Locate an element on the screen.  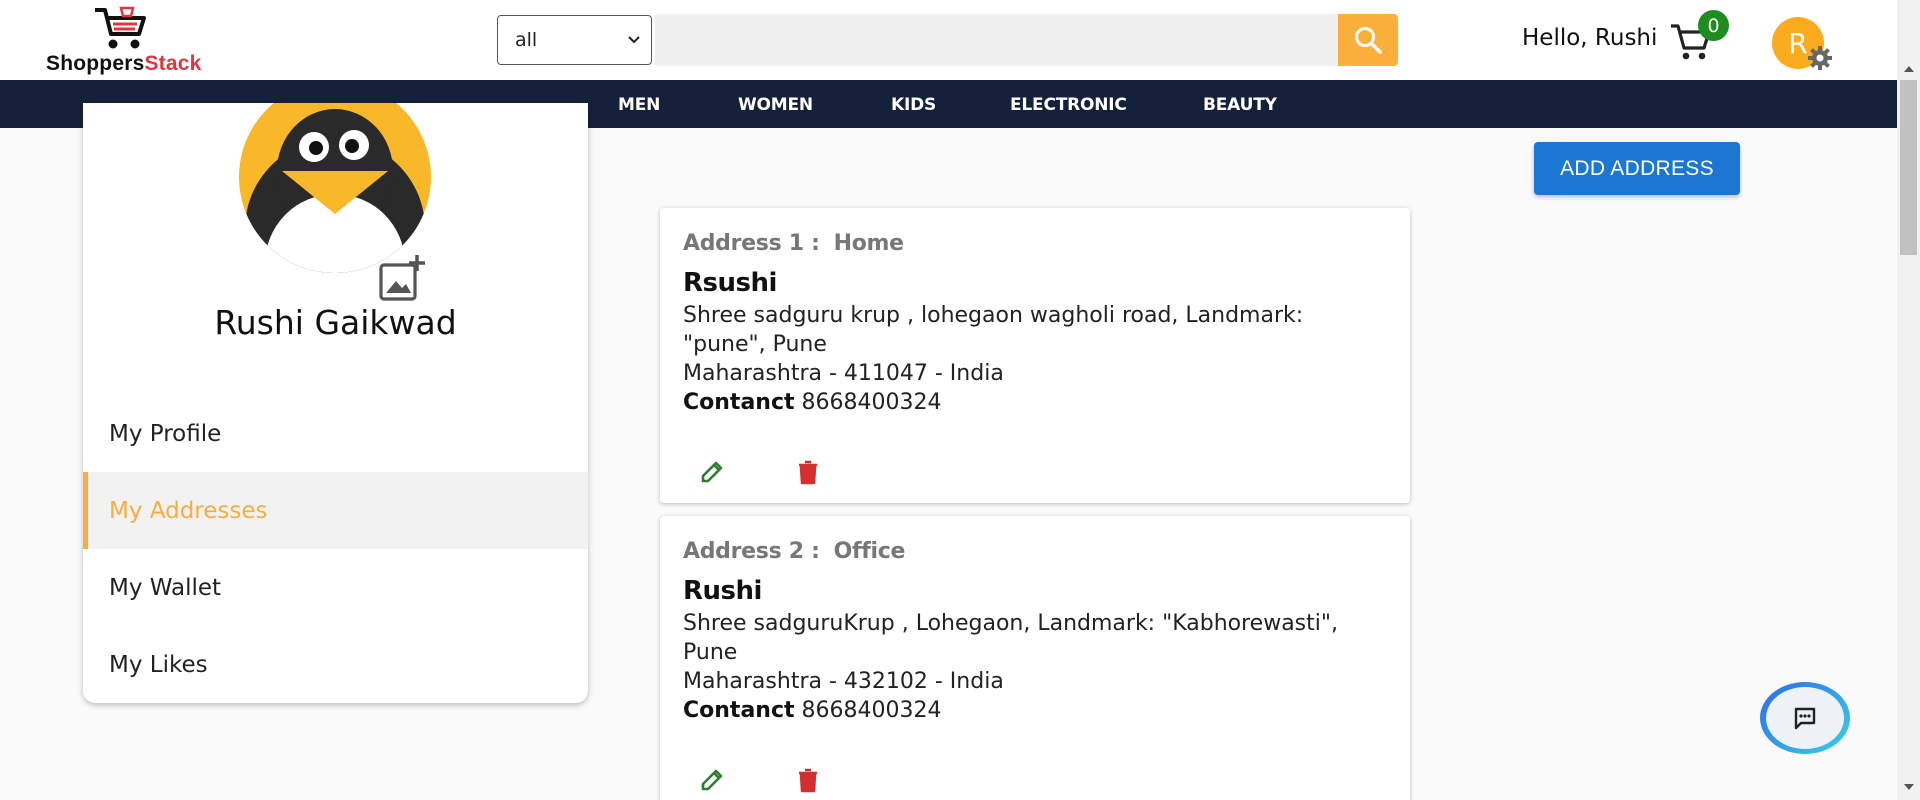
add-photo-icon is located at coordinates (403, 279).